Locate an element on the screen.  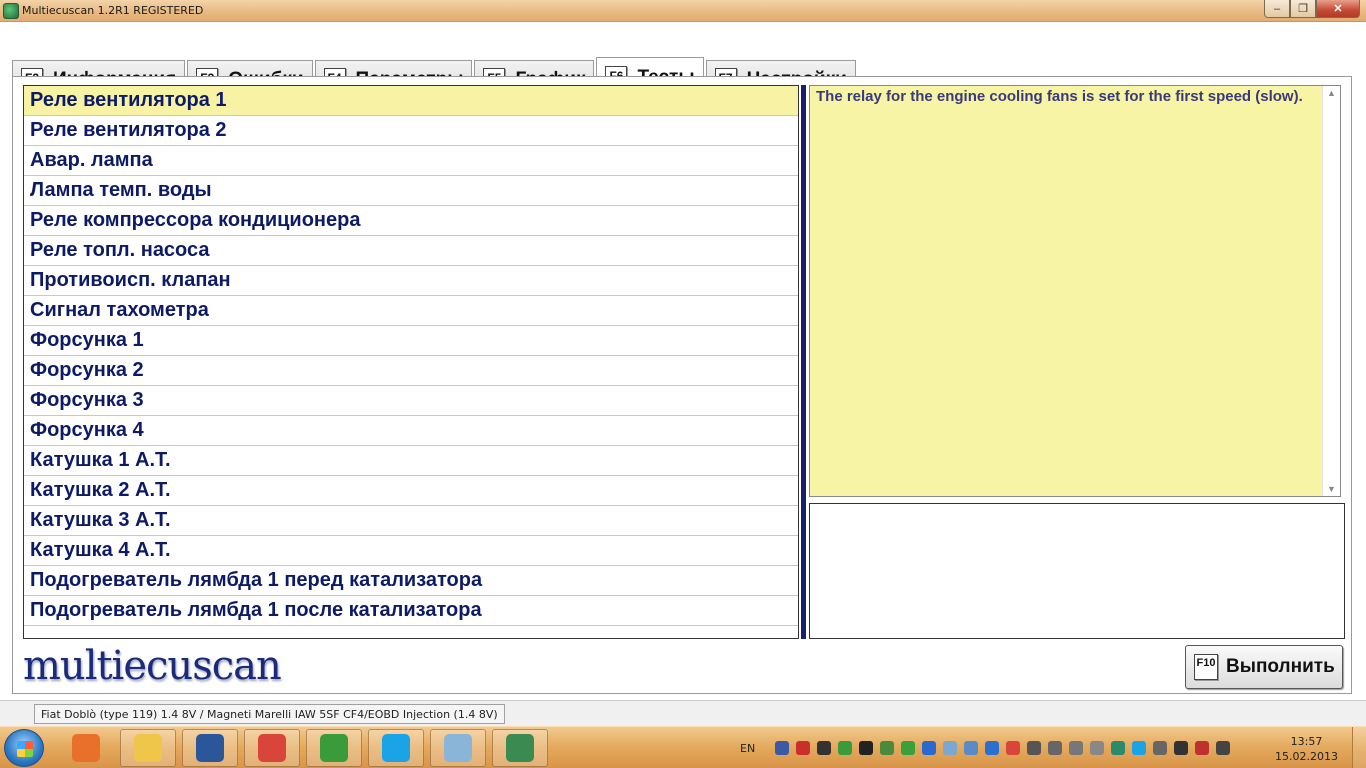
paint-icon is located at coordinates (458, 748).